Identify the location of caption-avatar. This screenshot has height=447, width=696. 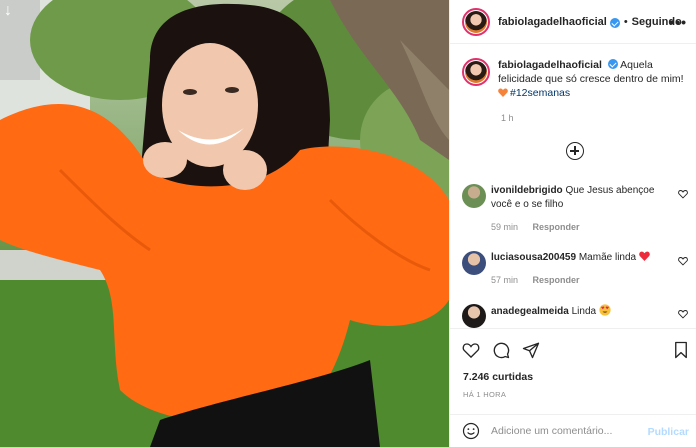
(476, 72).